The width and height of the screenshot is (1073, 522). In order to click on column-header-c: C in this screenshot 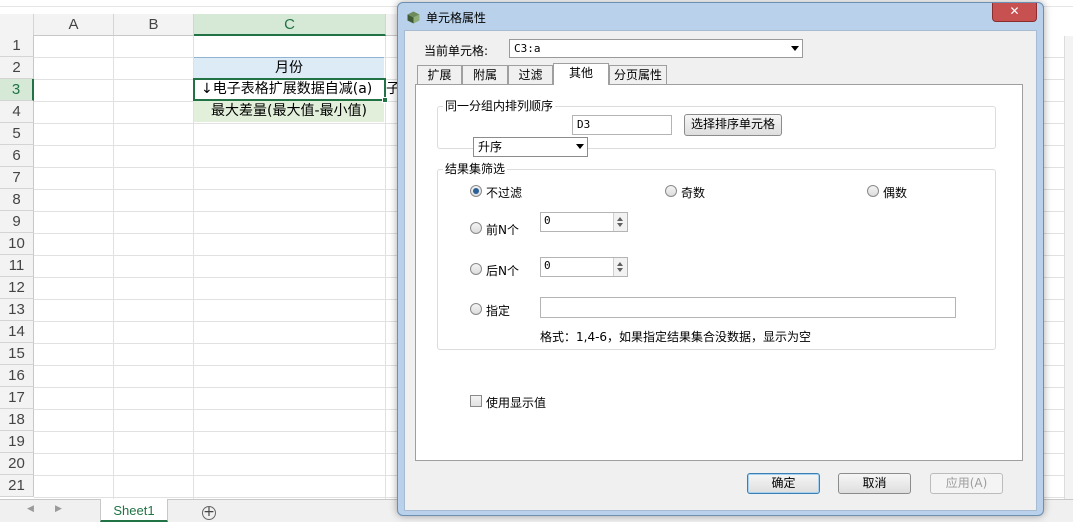, I will do `click(290, 25)`.